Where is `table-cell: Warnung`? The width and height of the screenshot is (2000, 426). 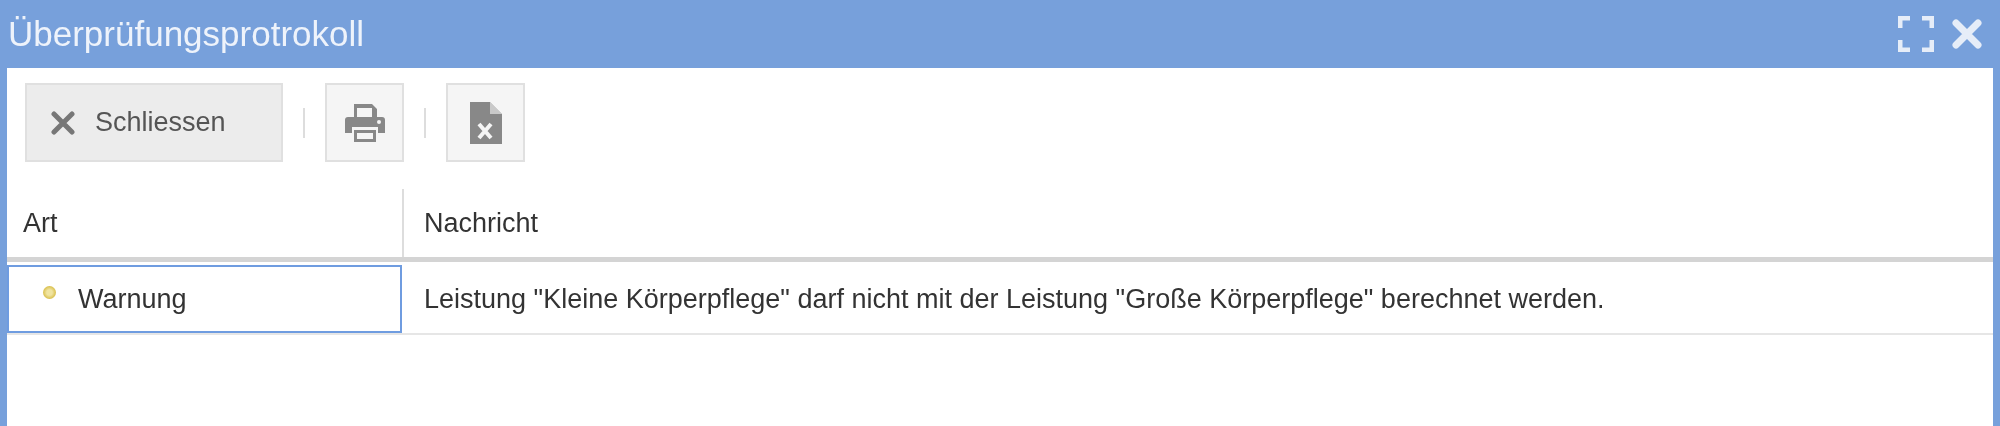
table-cell: Warnung is located at coordinates (204, 299).